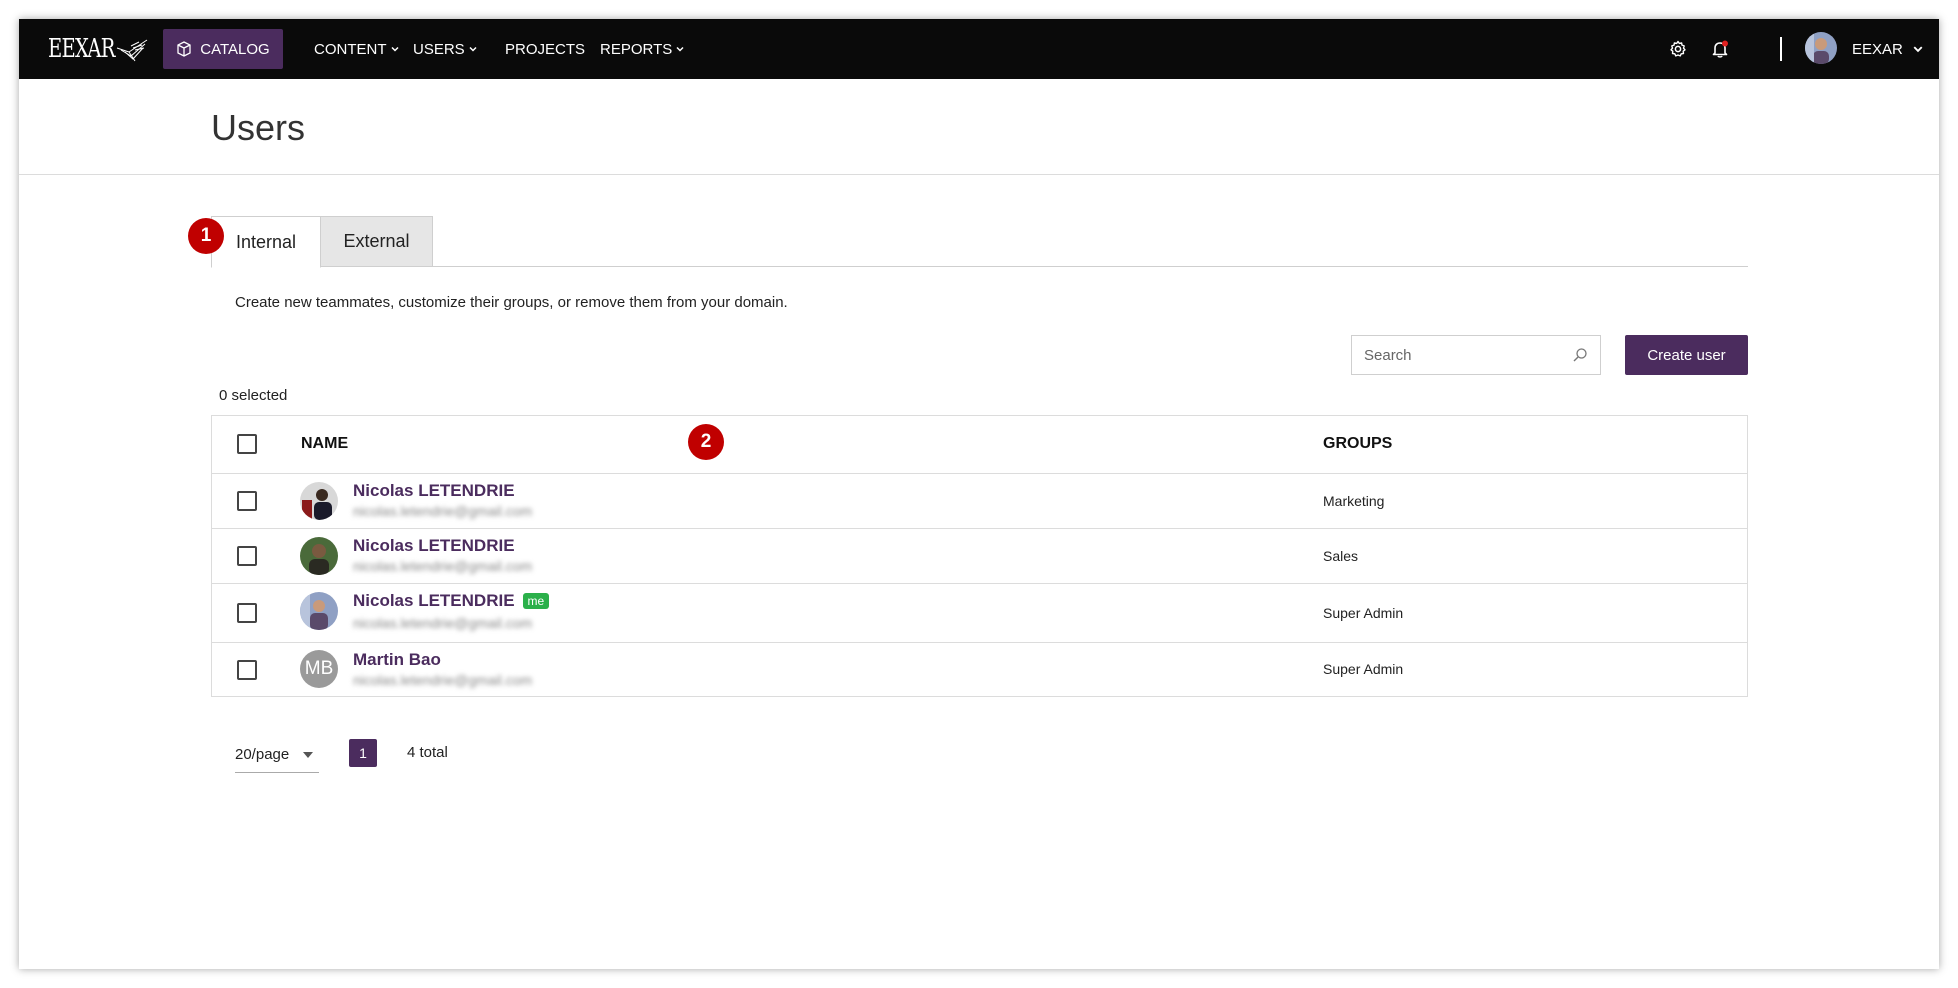  What do you see at coordinates (253, 395) in the screenshot?
I see `selected-count: 0 selected` at bounding box center [253, 395].